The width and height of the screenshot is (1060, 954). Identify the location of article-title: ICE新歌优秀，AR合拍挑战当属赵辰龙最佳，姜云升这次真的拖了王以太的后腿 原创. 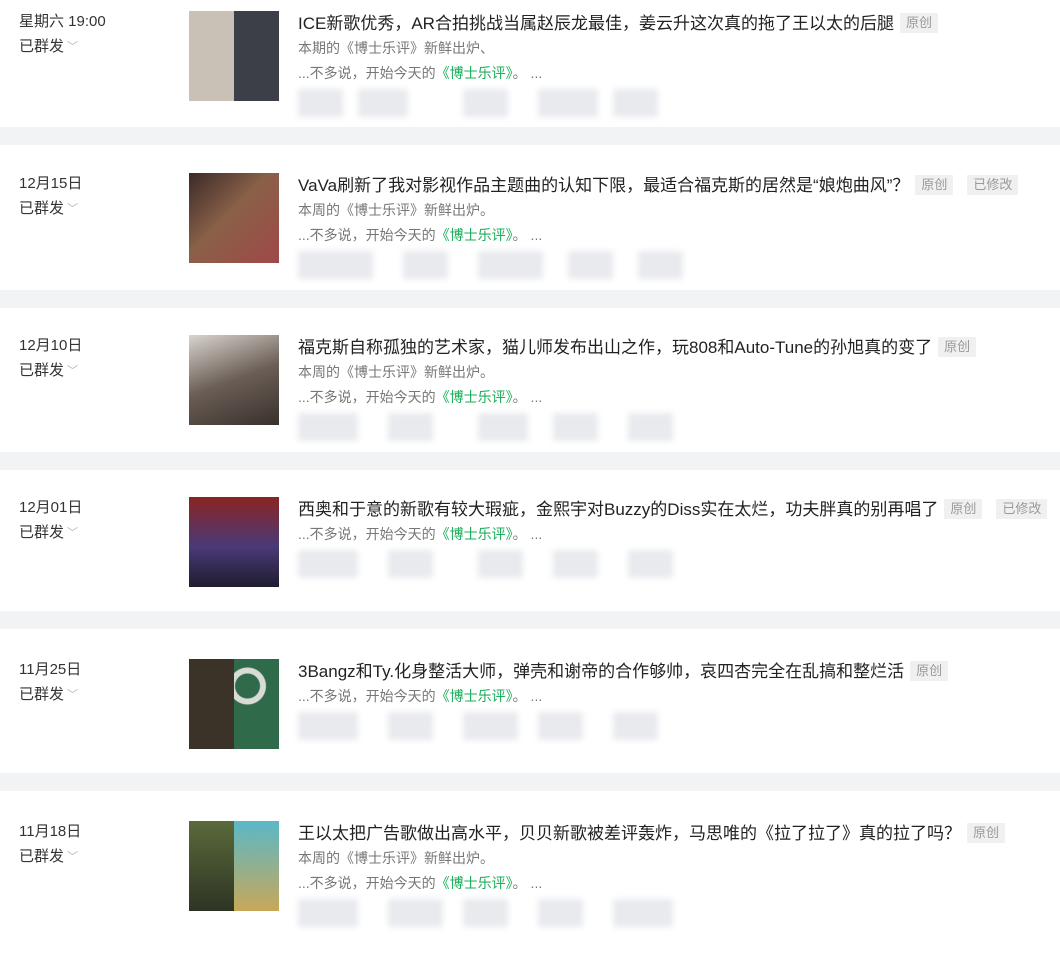
(618, 24).